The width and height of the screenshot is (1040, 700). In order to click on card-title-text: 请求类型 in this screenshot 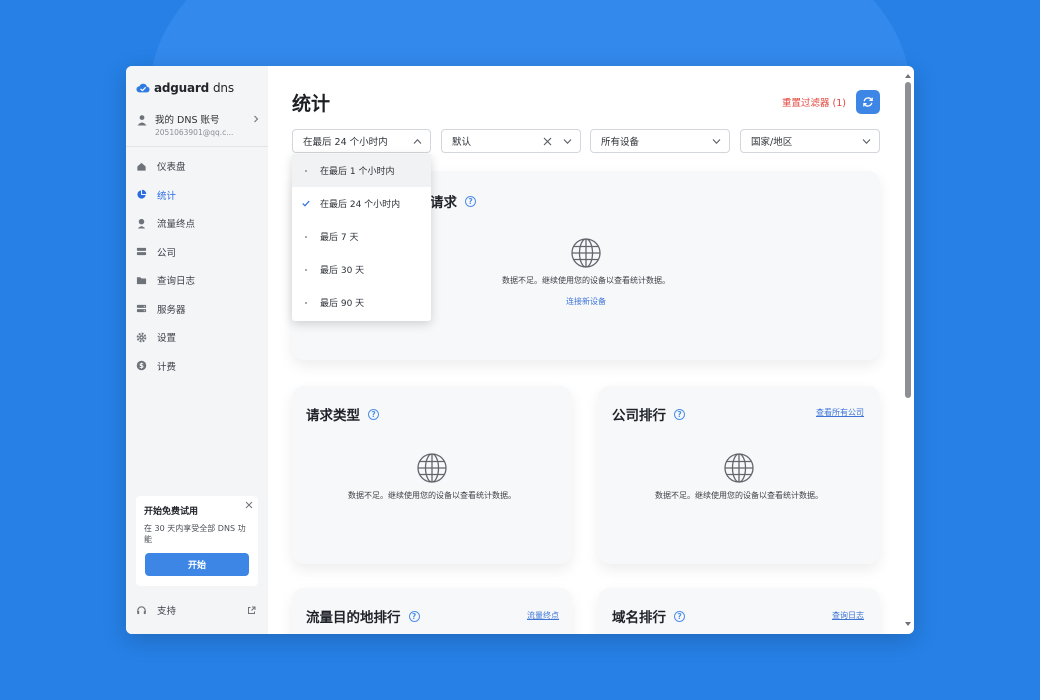, I will do `click(333, 416)`.